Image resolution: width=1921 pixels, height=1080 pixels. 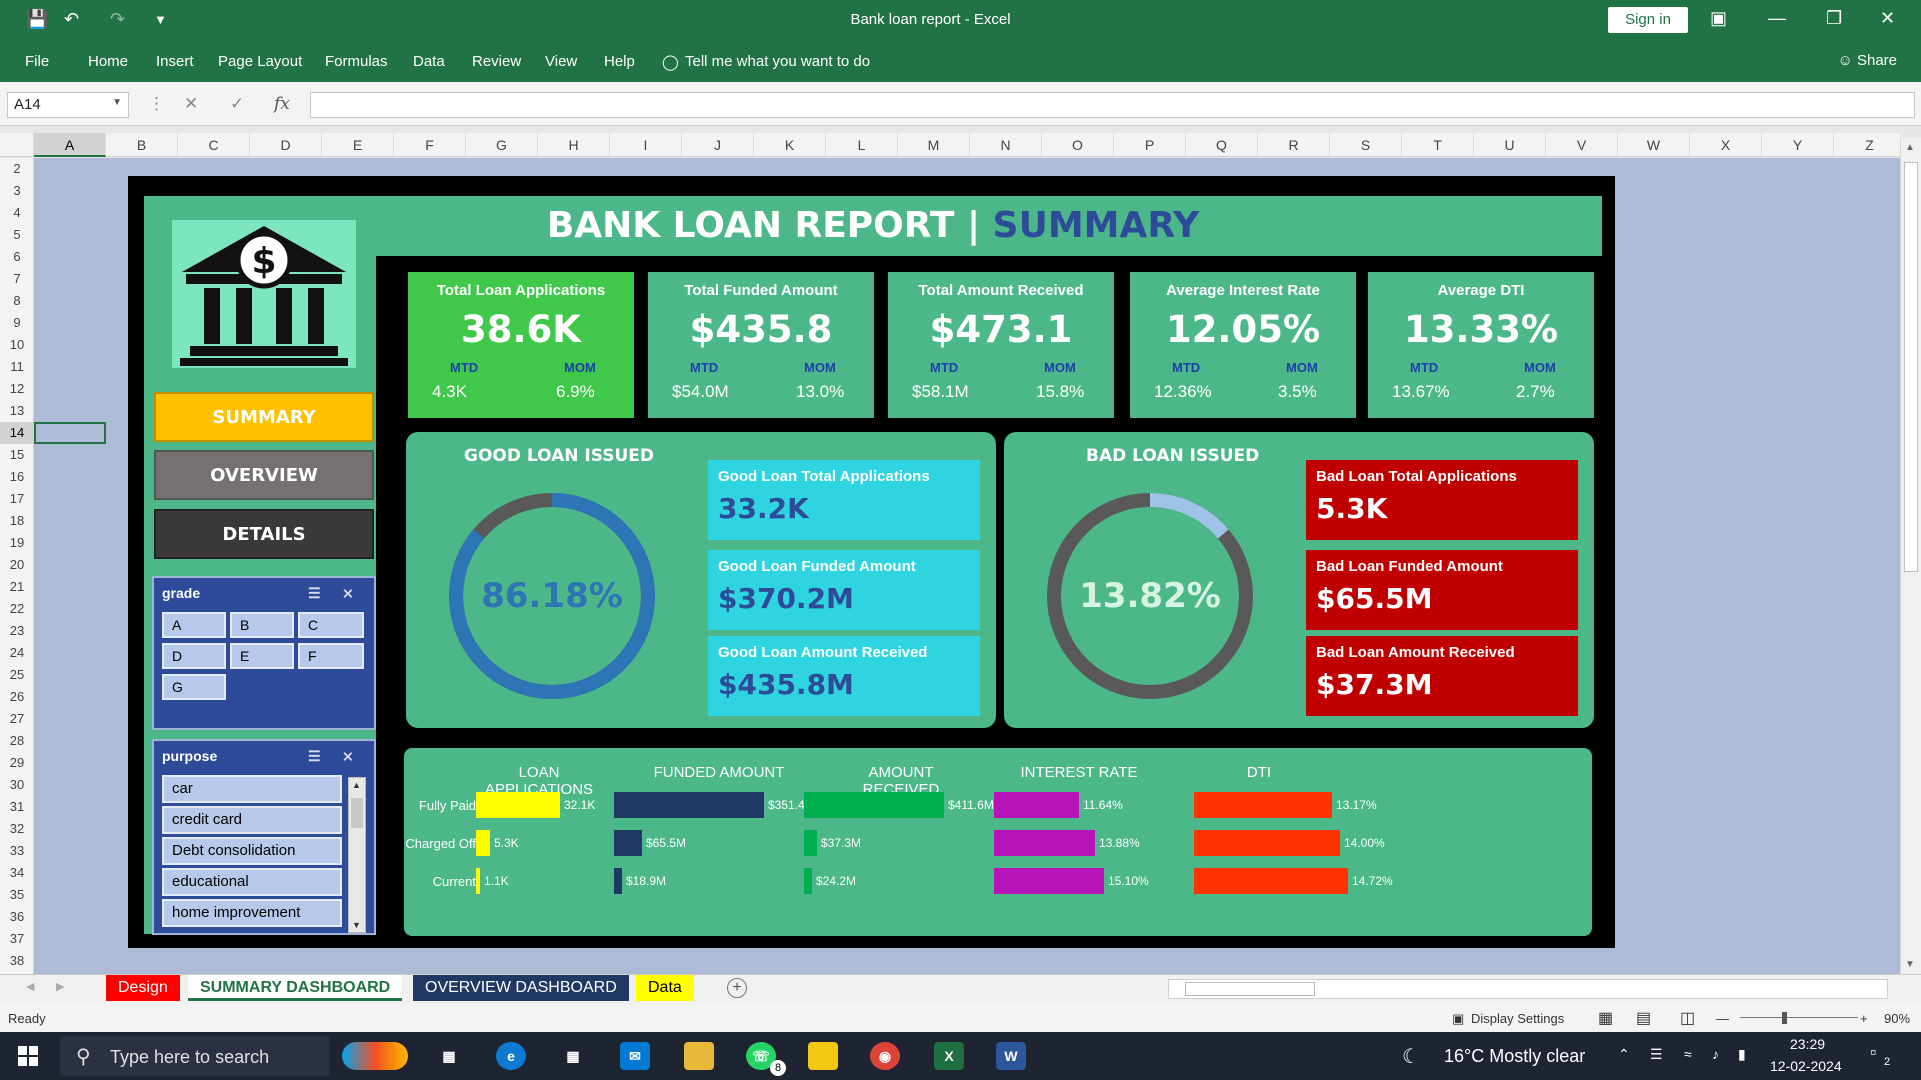 What do you see at coordinates (282, 104) in the screenshot?
I see `insert-function-icon: fx` at bounding box center [282, 104].